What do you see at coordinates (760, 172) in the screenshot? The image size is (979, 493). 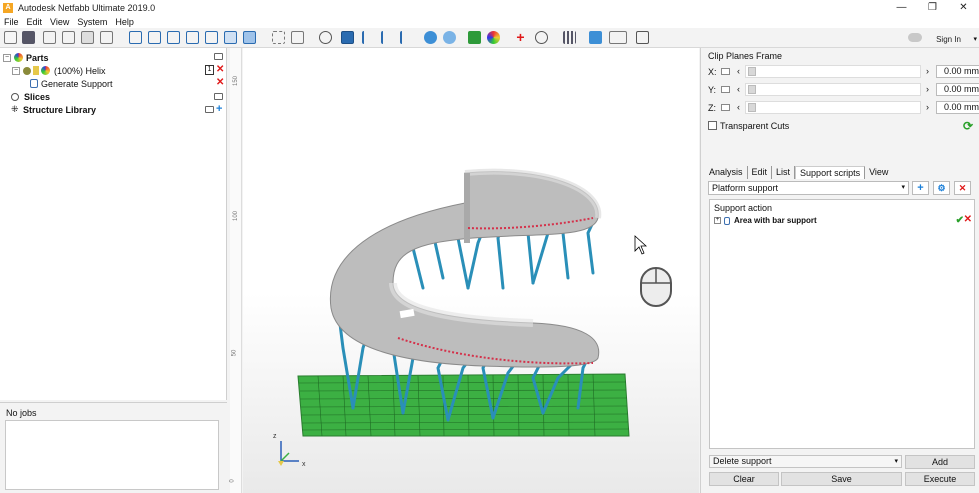 I see `tab-edit: Edit` at bounding box center [760, 172].